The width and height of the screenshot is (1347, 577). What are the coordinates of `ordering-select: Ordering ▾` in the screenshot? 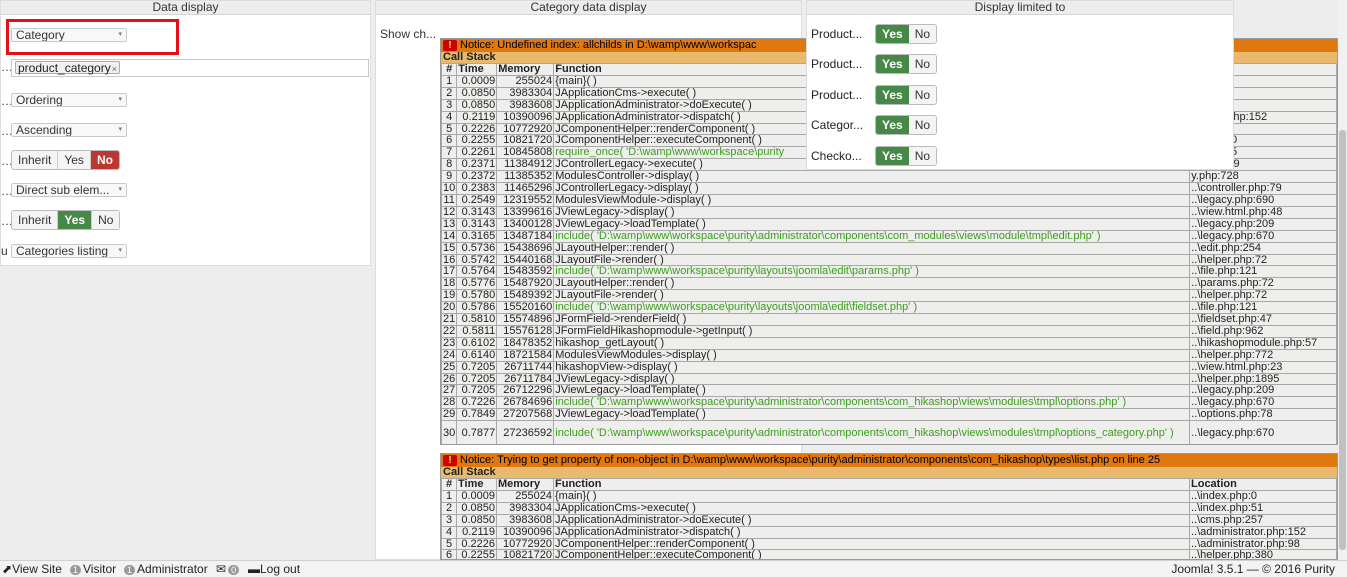 It's located at (69, 100).